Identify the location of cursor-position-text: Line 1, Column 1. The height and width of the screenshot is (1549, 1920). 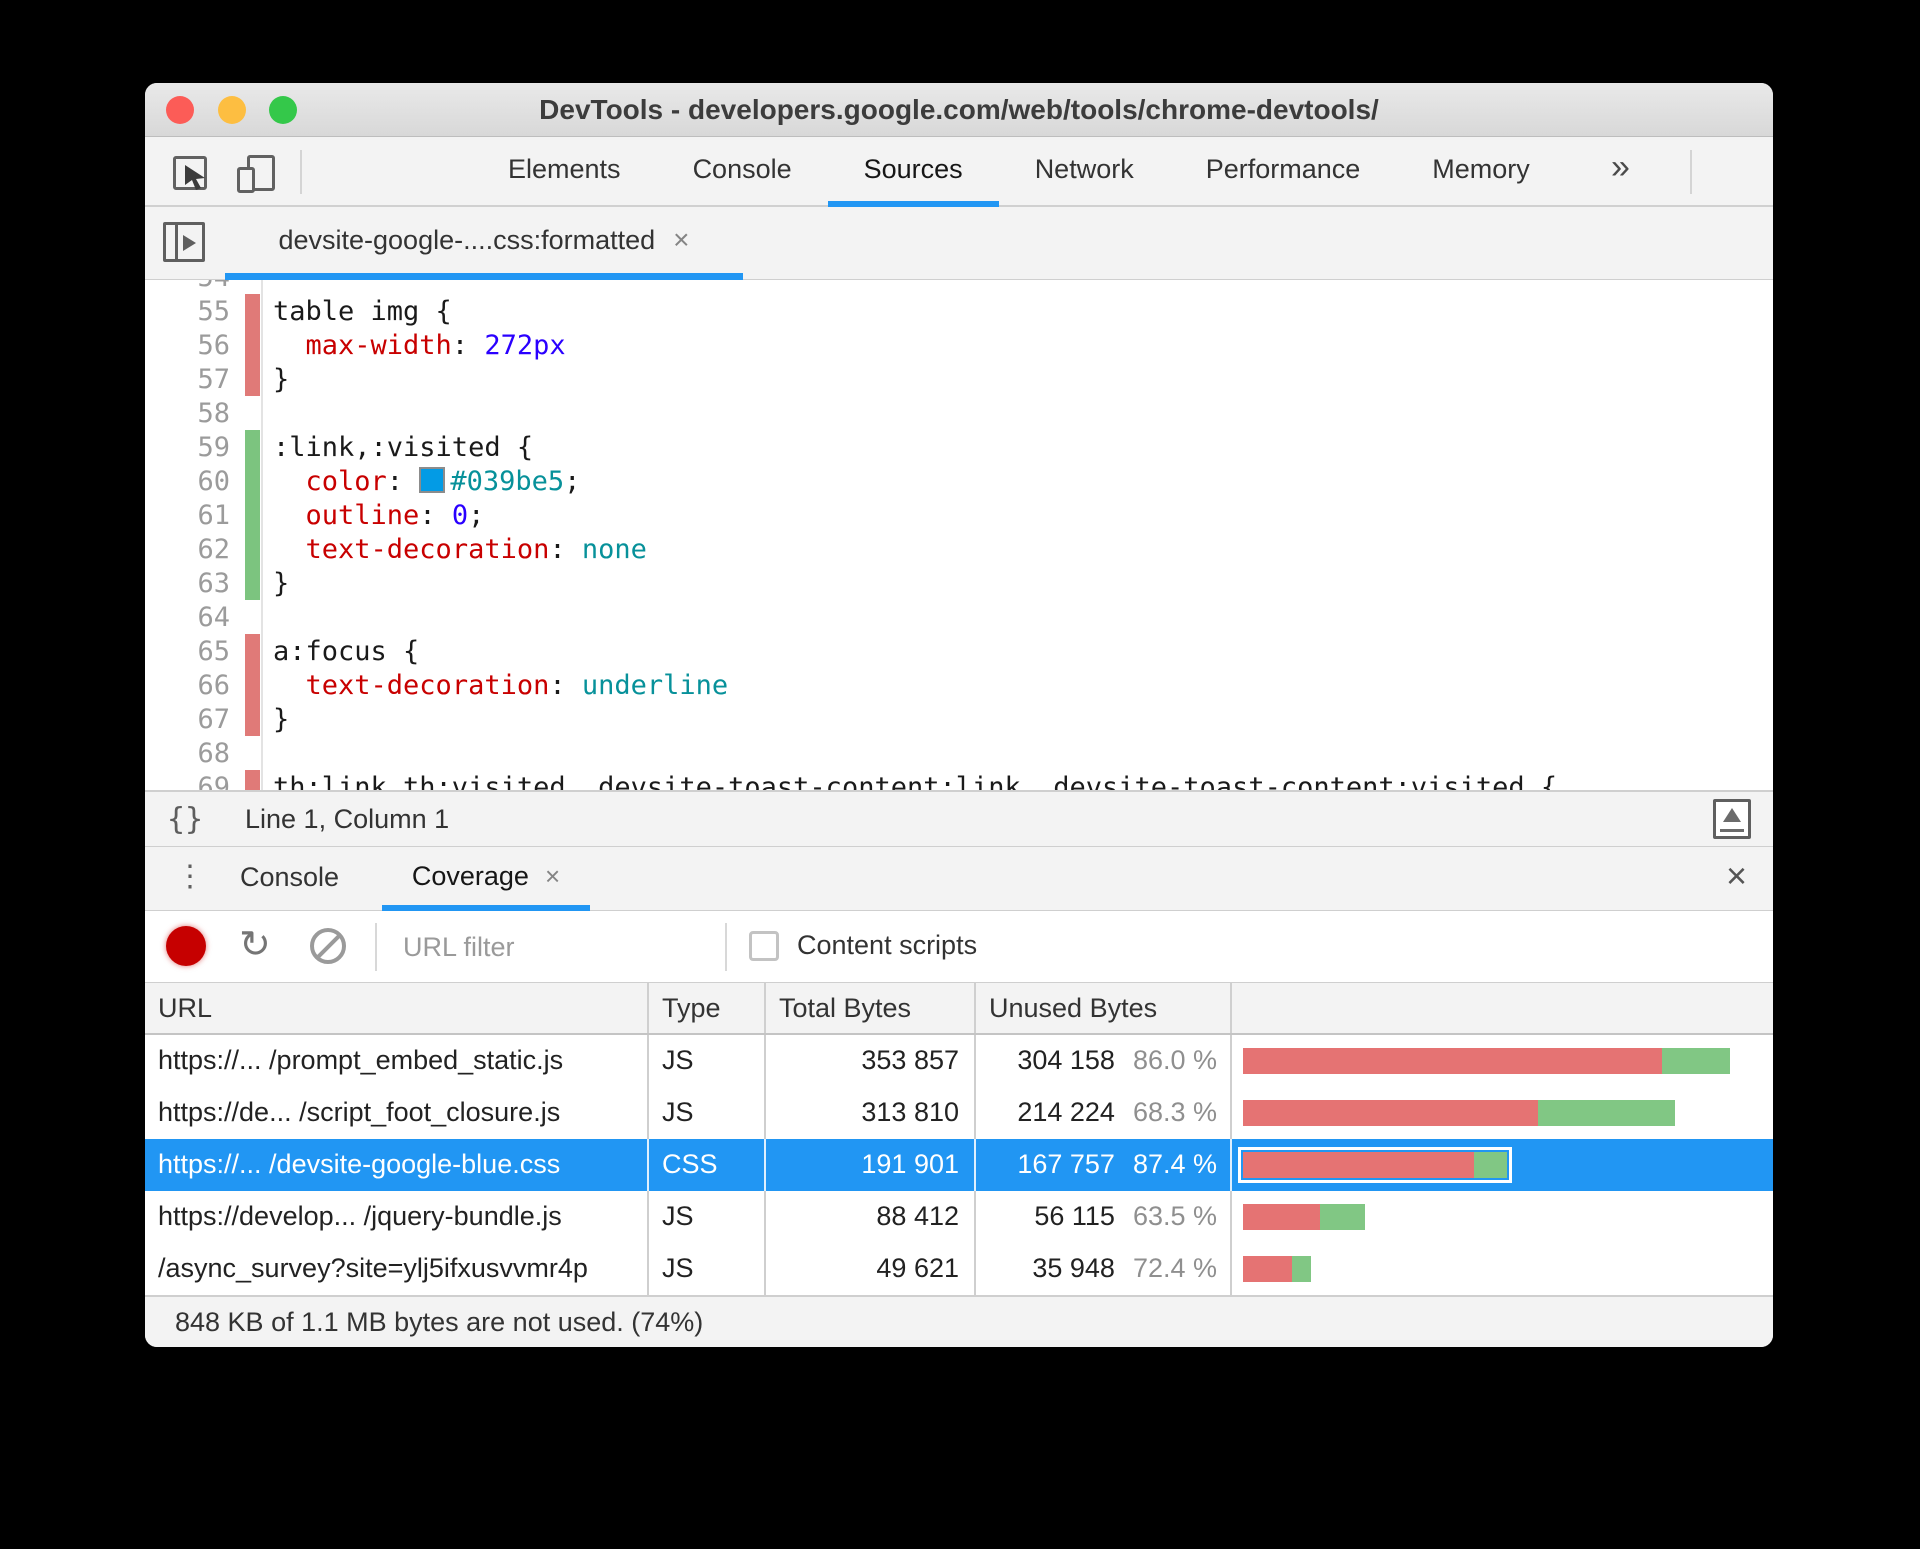
(347, 819).